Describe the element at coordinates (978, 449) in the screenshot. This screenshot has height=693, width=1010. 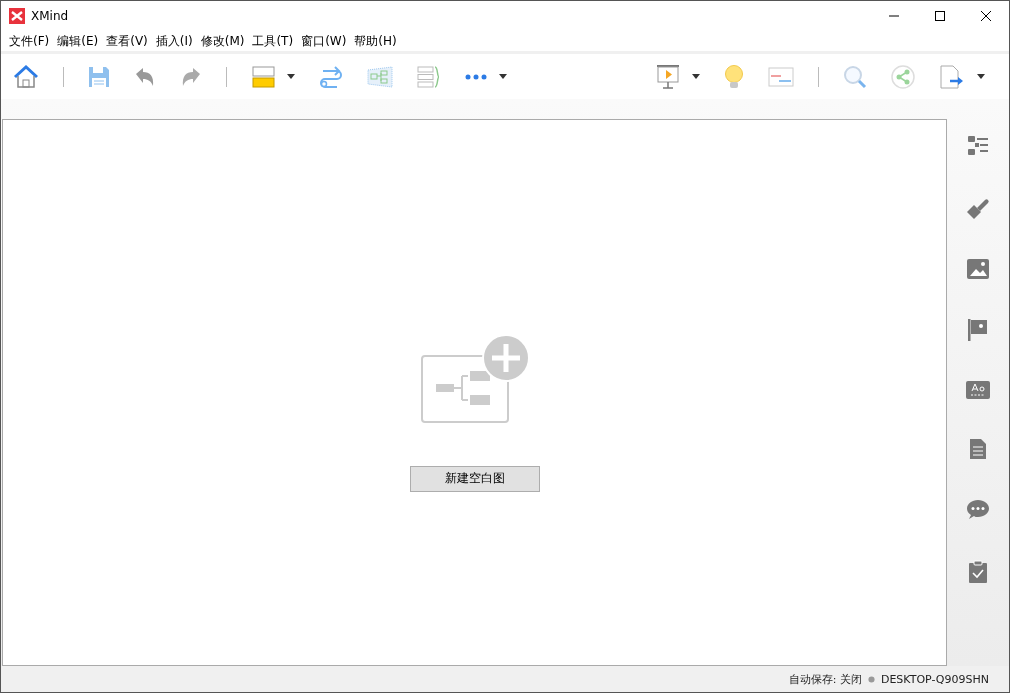
I see `note-icon` at that location.